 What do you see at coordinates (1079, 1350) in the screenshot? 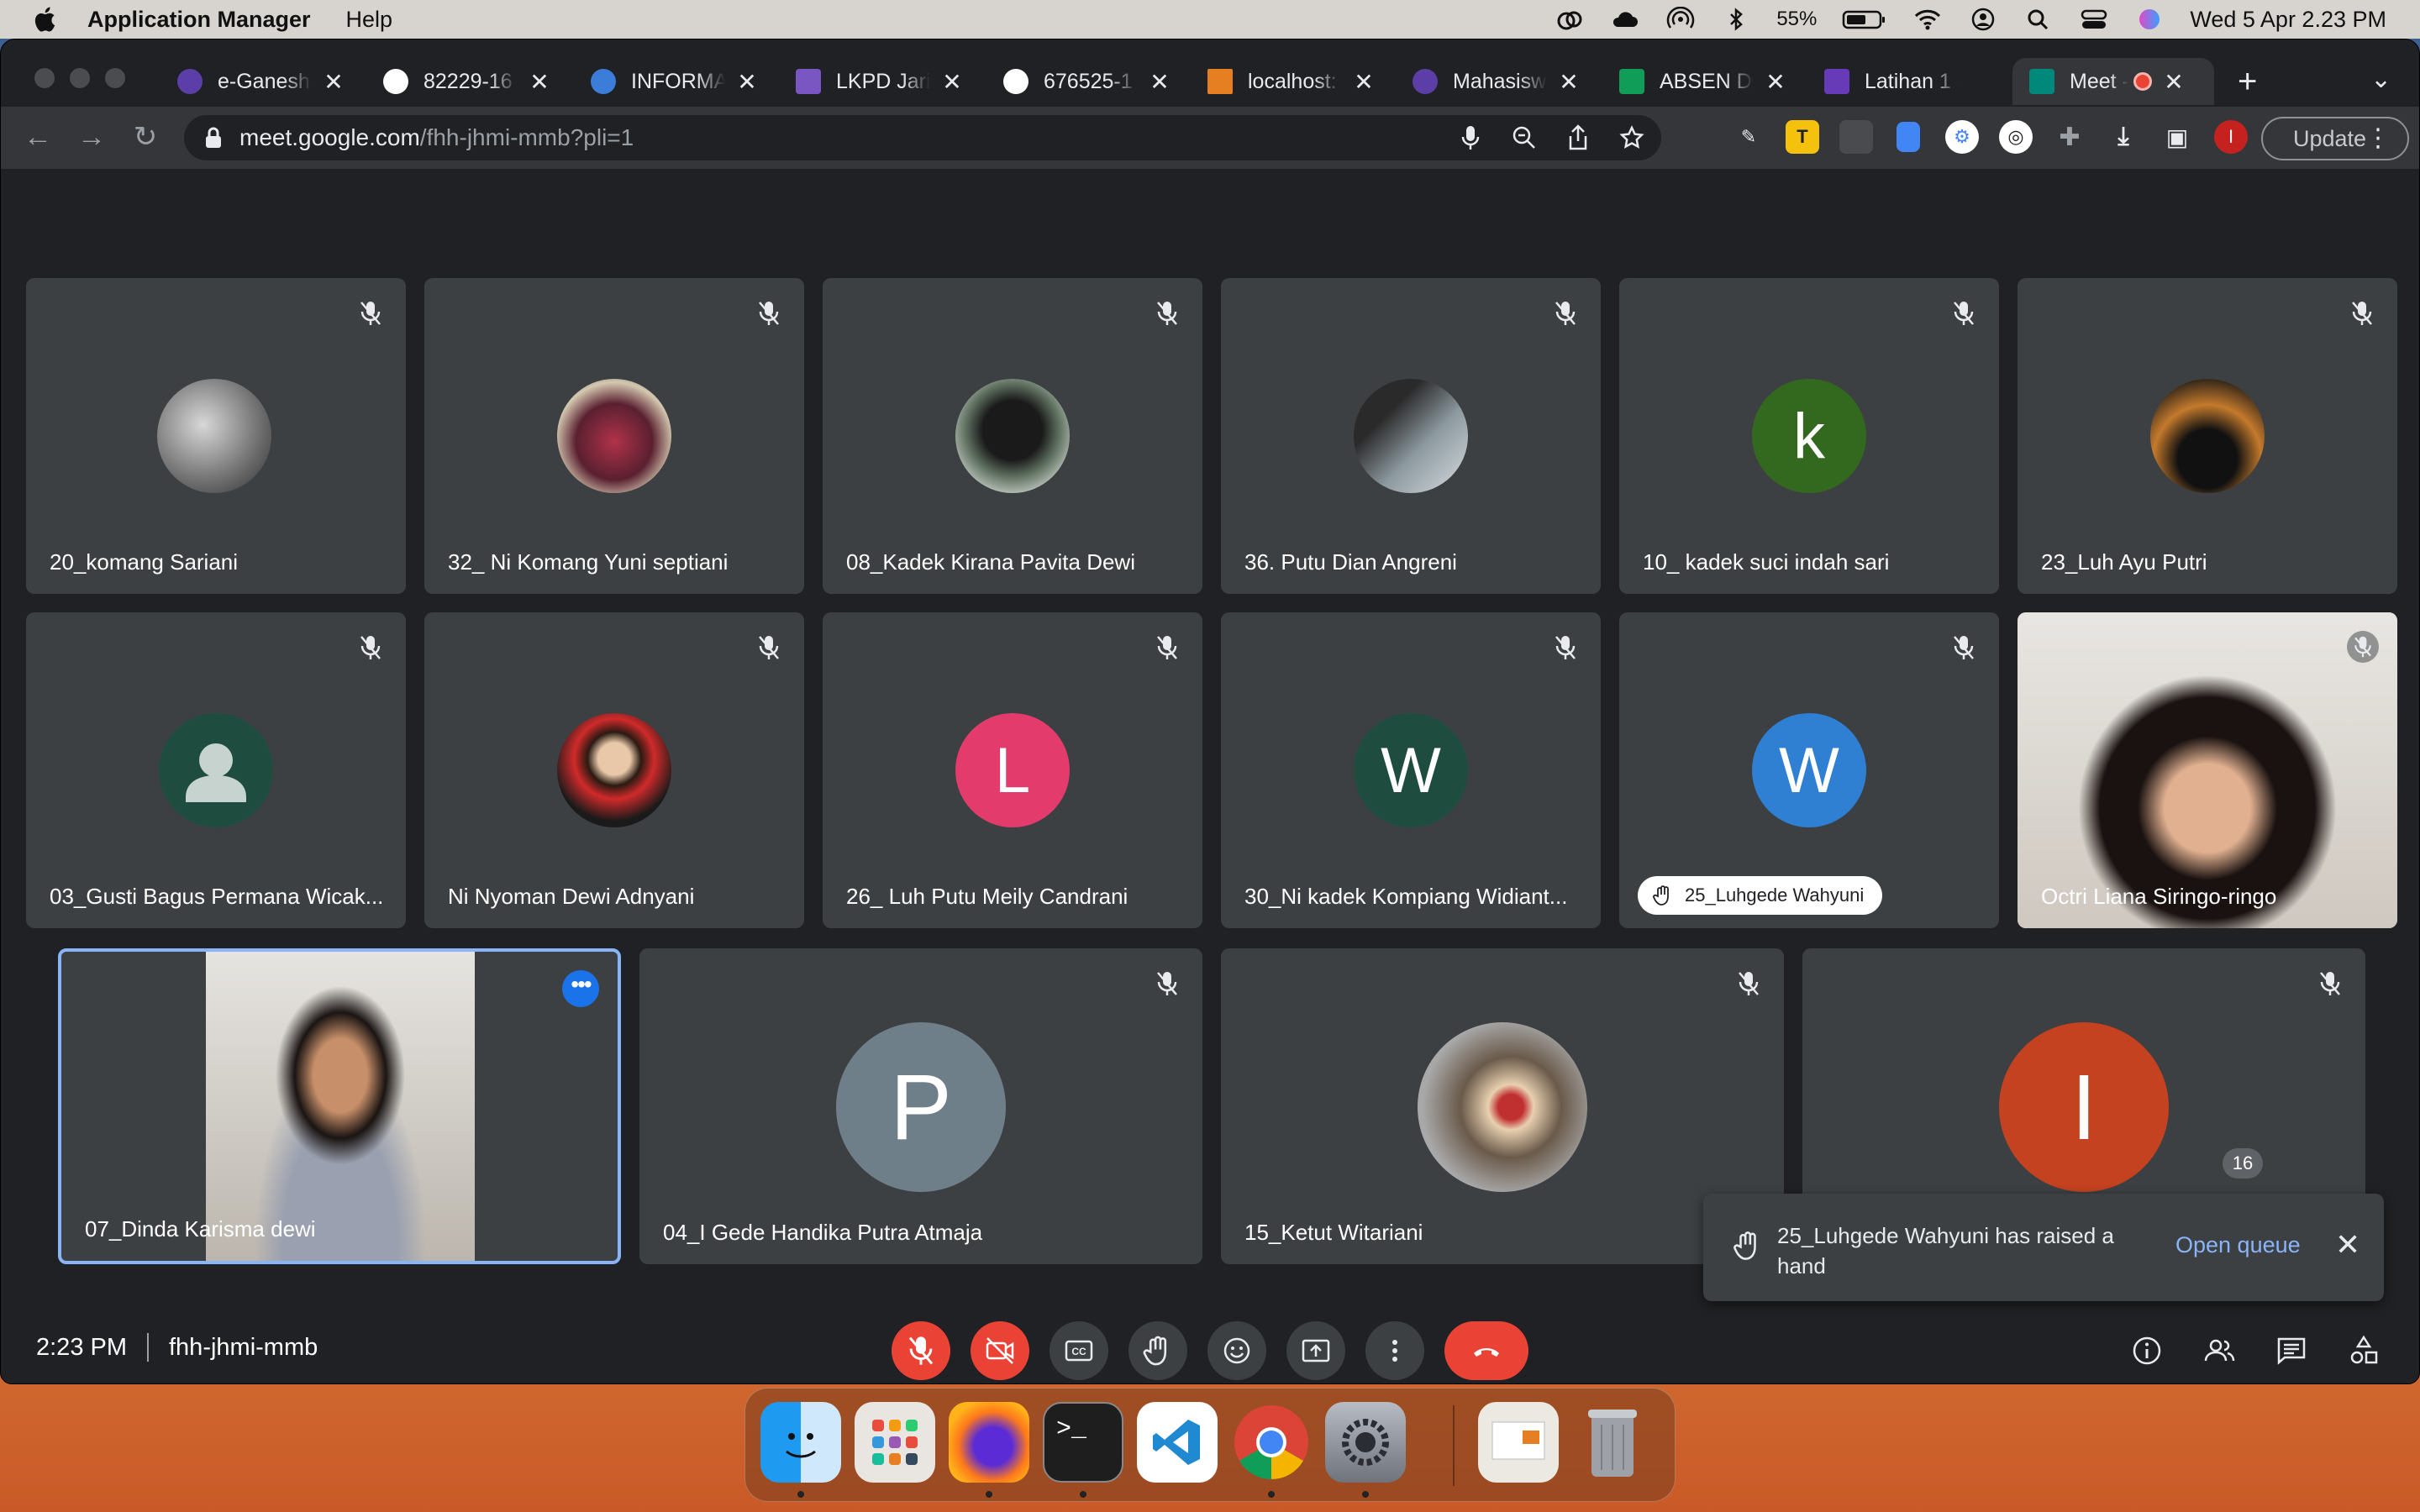
I see `captions-button: CC` at bounding box center [1079, 1350].